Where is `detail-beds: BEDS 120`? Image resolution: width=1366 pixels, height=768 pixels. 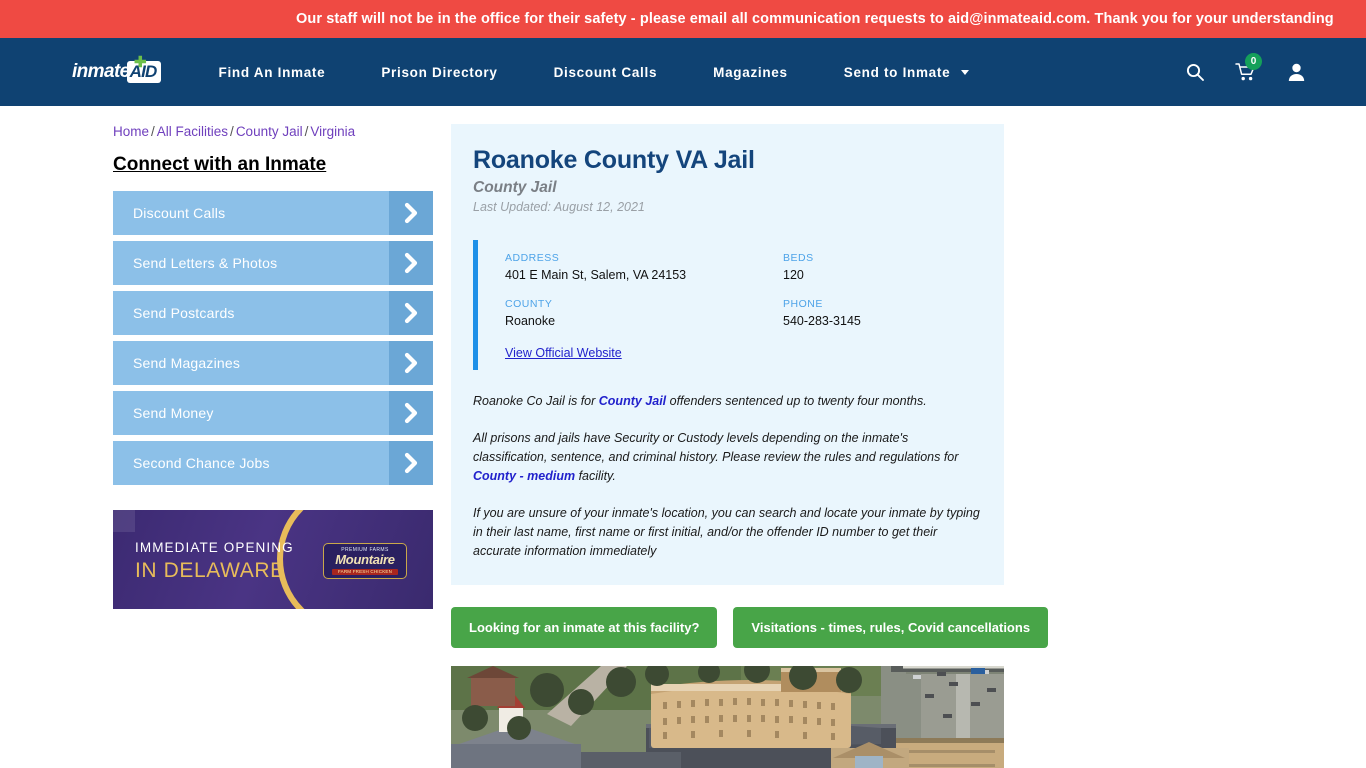
detail-beds: BEDS 120 is located at coordinates (882, 267).